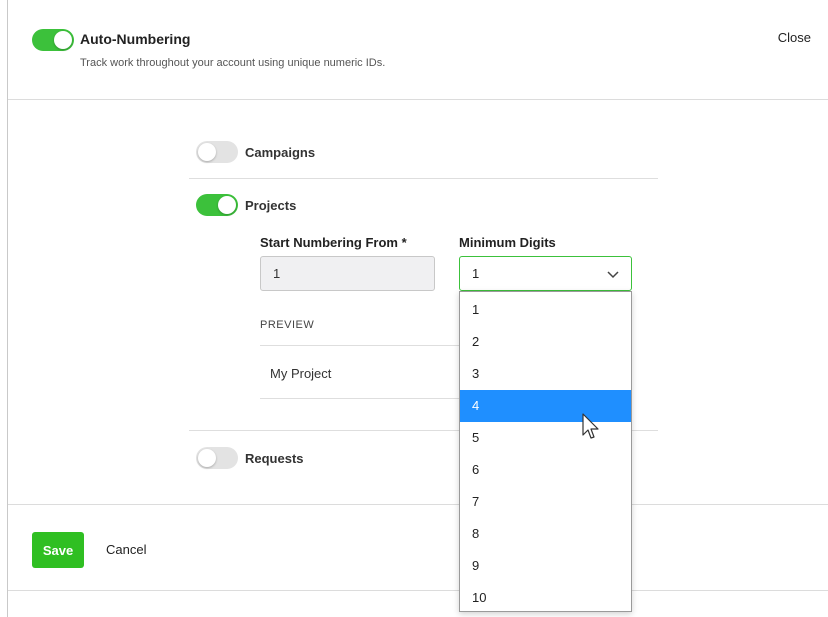 This screenshot has width=828, height=617. Describe the element at coordinates (280, 152) in the screenshot. I see `campaigns-label: Campaigns` at that location.